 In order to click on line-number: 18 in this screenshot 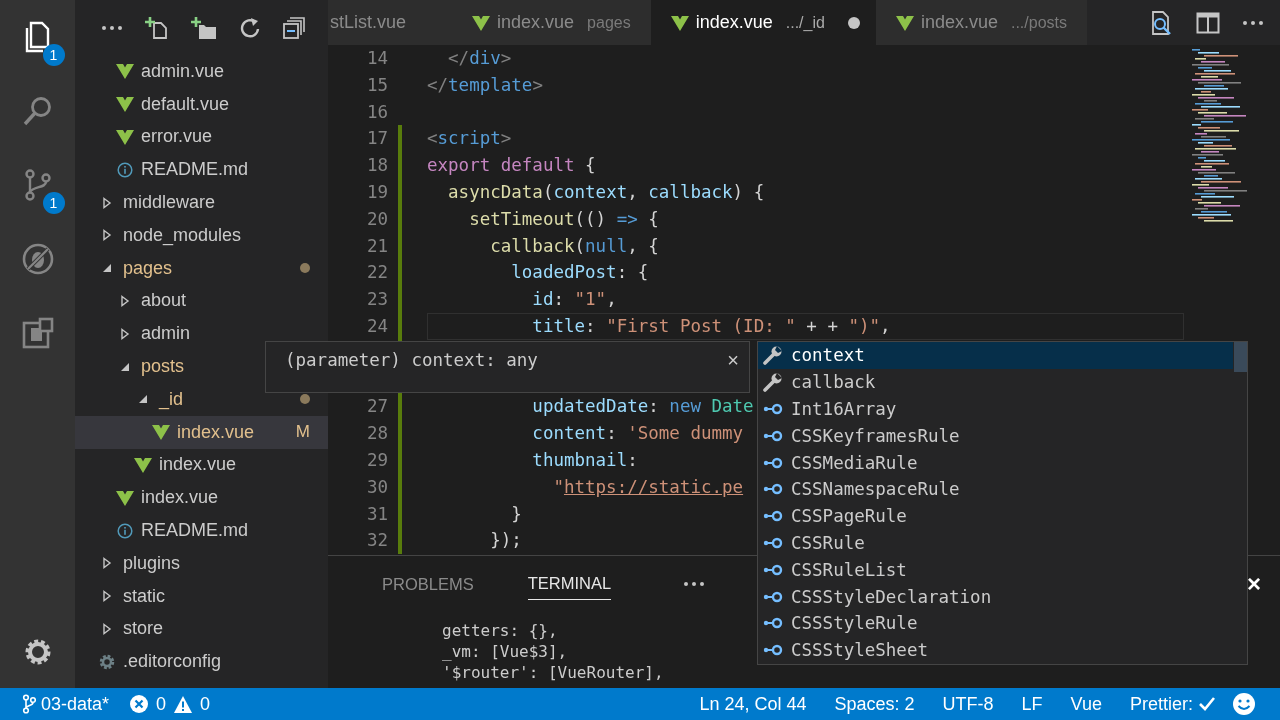, I will do `click(377, 165)`.